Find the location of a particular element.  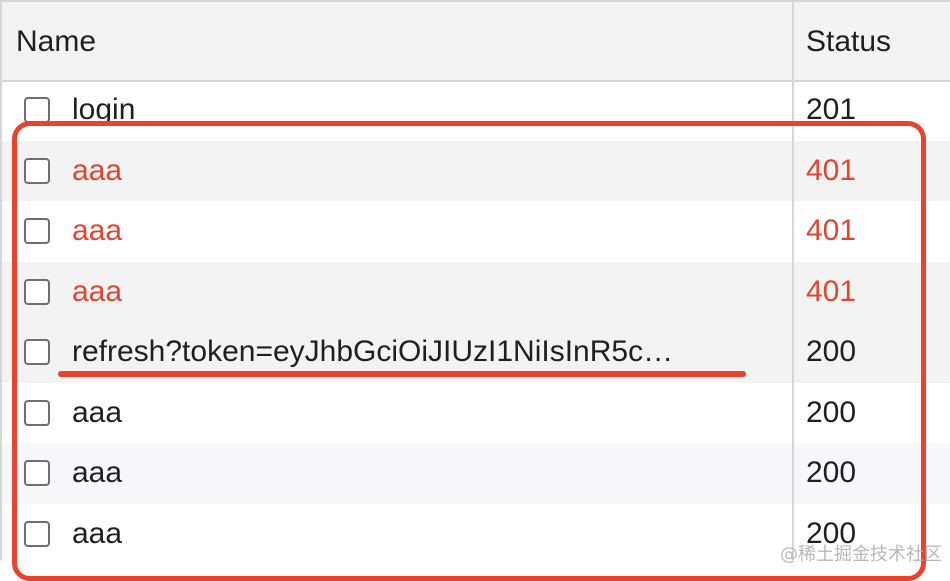

watermark: @稀土掘金技术社区 is located at coordinates (861, 554).